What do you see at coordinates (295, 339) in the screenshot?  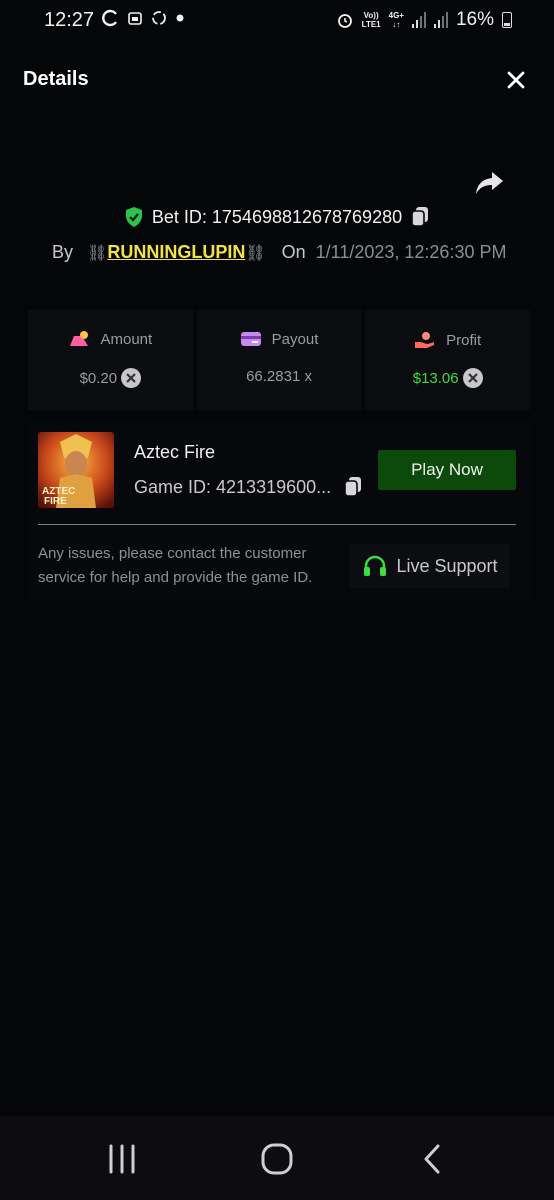 I see `payout-label: Payout` at bounding box center [295, 339].